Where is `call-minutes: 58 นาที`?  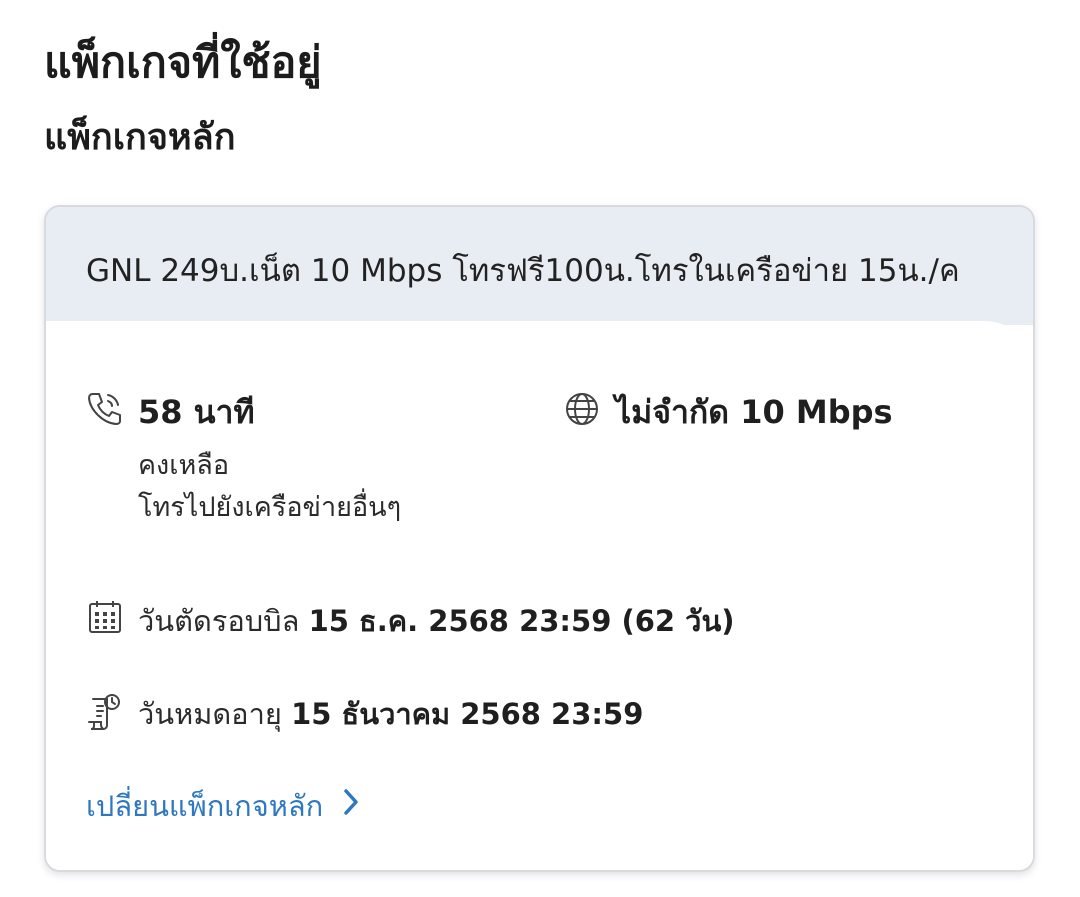 call-minutes: 58 นาที is located at coordinates (196, 412).